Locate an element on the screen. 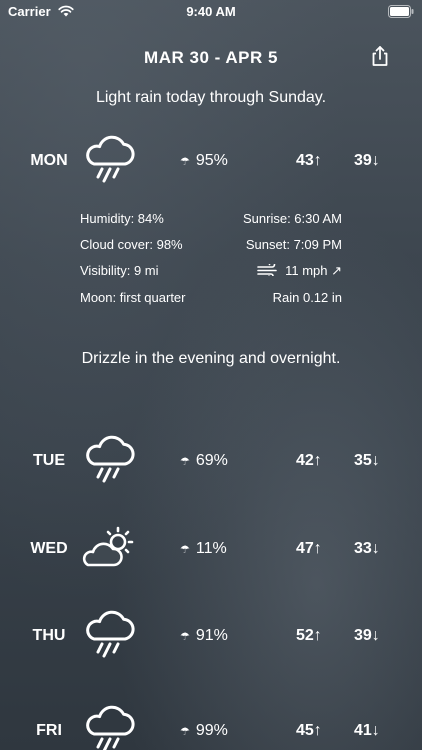  precip-chance: ☂ 69% is located at coordinates (204, 461).